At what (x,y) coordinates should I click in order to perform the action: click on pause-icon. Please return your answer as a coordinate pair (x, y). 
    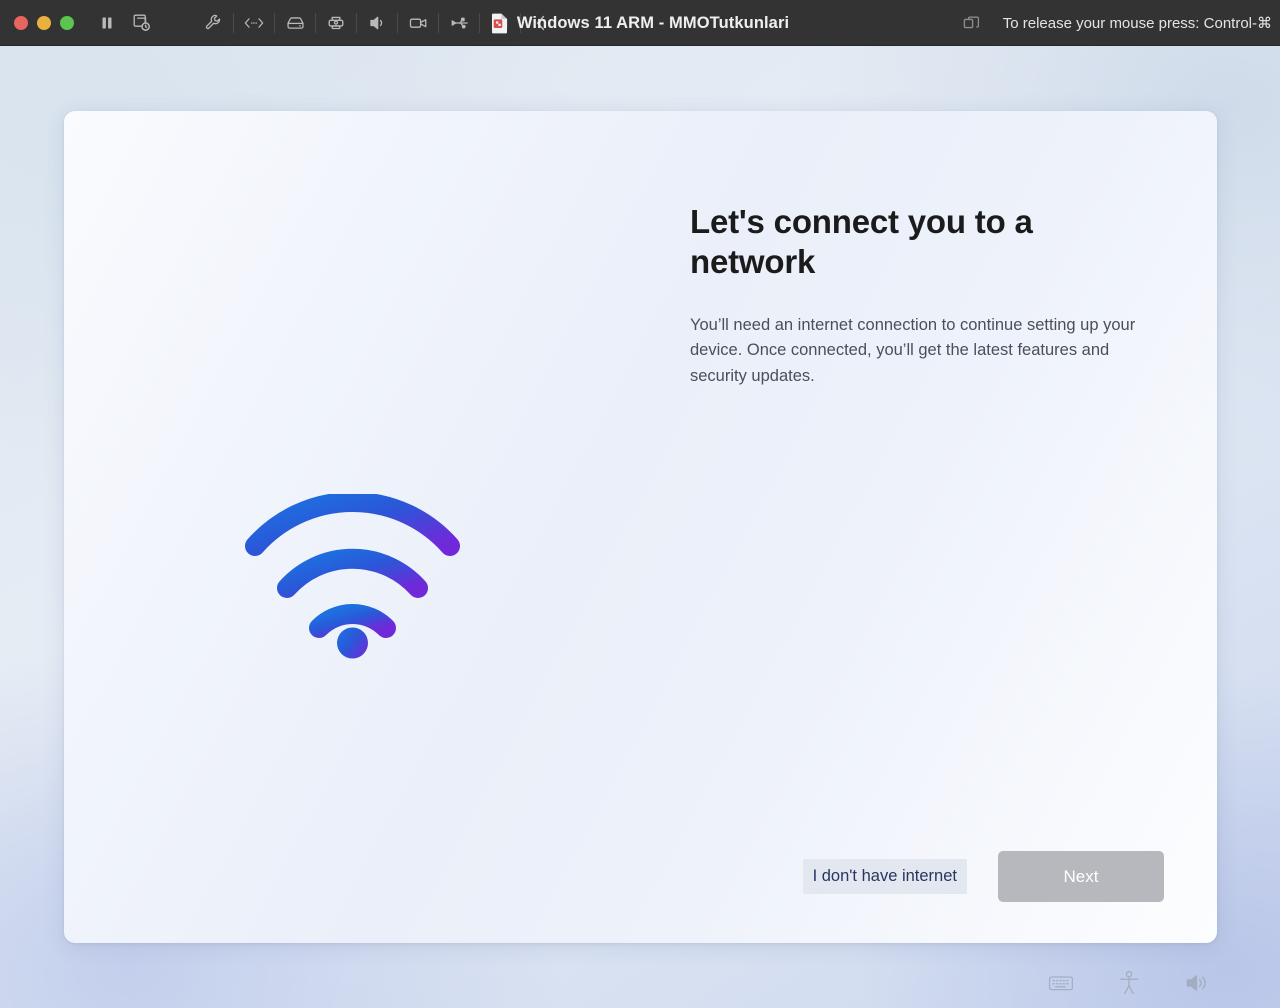
    Looking at the image, I should click on (107, 23).